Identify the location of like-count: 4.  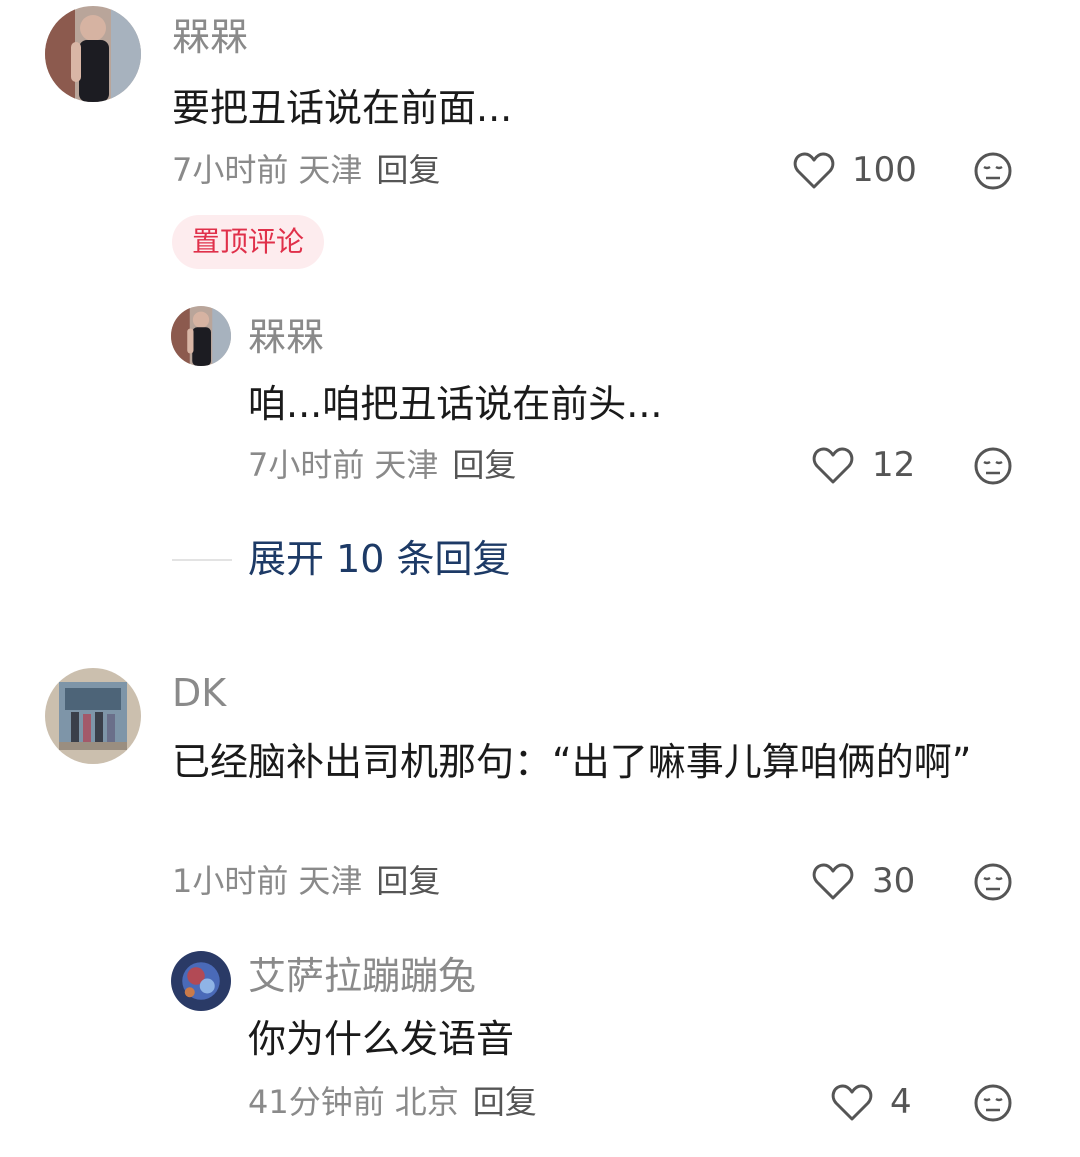
(901, 1102).